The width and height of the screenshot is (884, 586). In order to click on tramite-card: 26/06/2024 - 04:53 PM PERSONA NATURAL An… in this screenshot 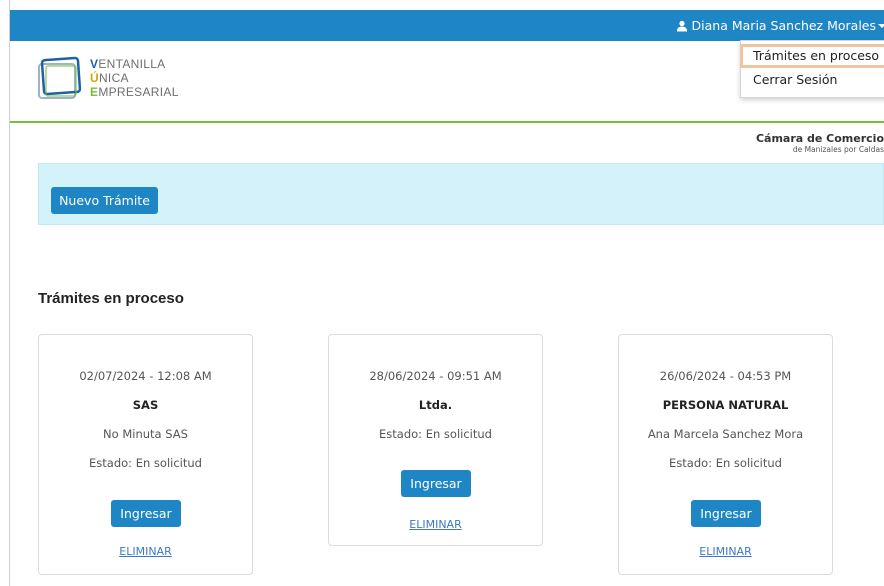, I will do `click(725, 454)`.